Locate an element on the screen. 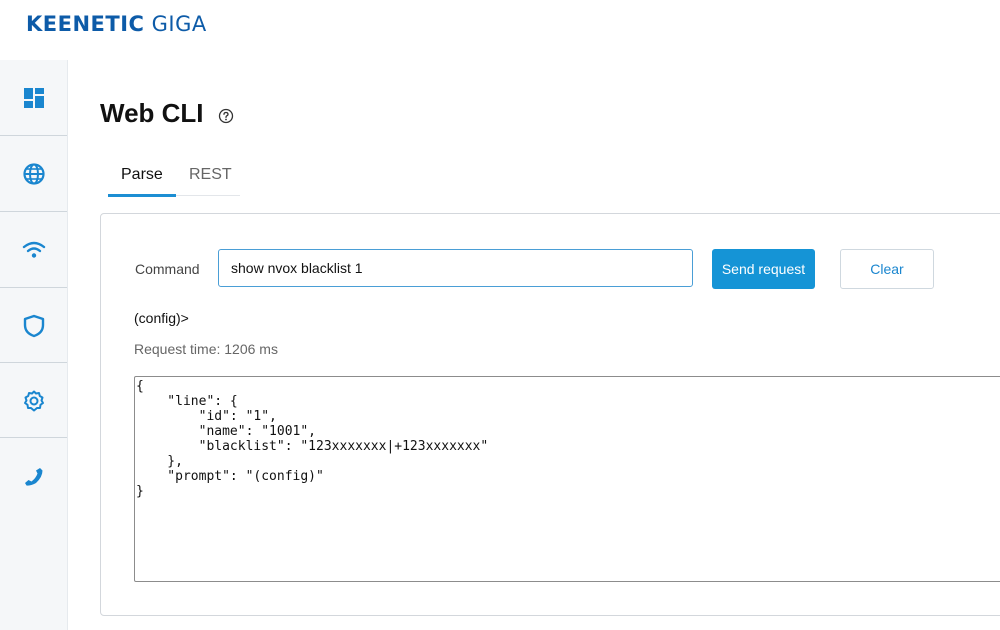 The height and width of the screenshot is (630, 1000). command-label: Command is located at coordinates (167, 269).